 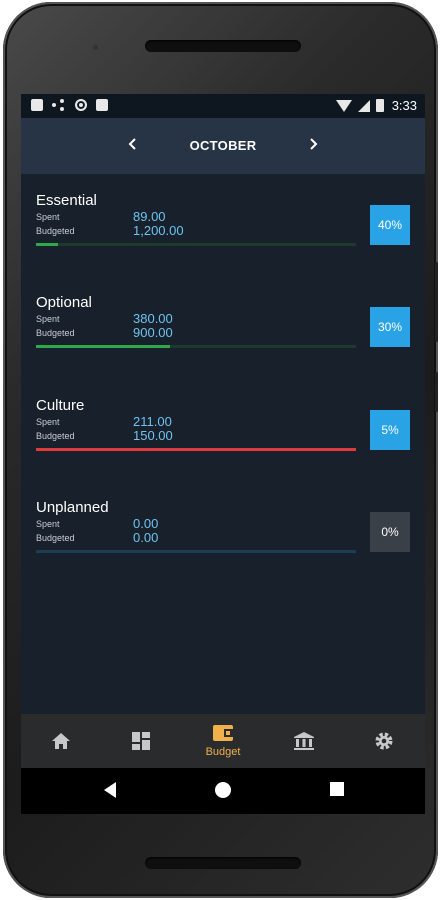 I want to click on month-title: OCTOBER, so click(x=223, y=145).